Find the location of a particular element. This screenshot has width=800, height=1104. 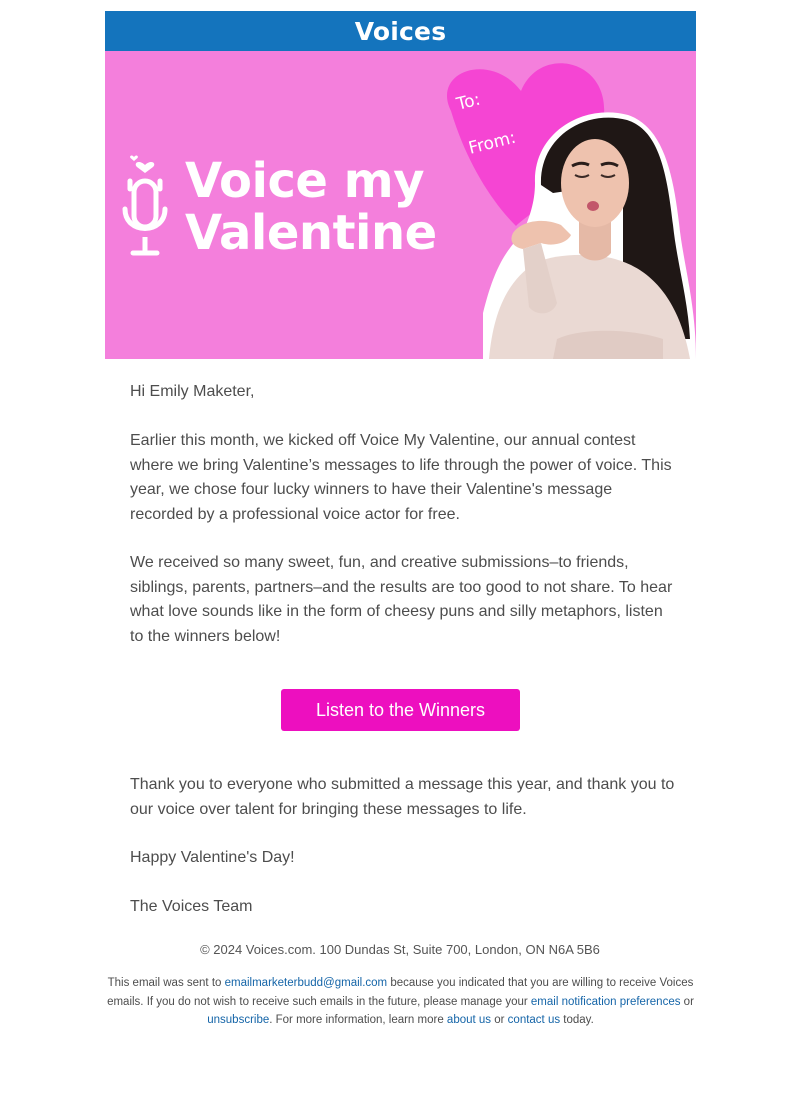

person-photo is located at coordinates (589, 235).